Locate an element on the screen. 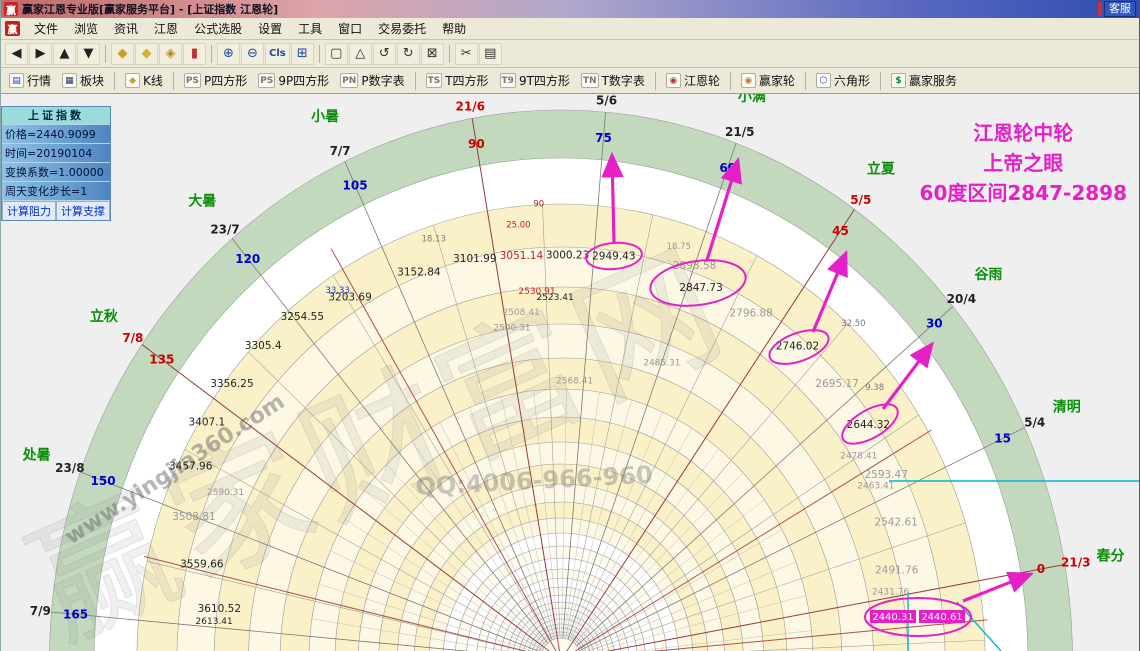 The height and width of the screenshot is (651, 1140). view-button-9p-sifangxing: PS 9P四方形 is located at coordinates (293, 80).